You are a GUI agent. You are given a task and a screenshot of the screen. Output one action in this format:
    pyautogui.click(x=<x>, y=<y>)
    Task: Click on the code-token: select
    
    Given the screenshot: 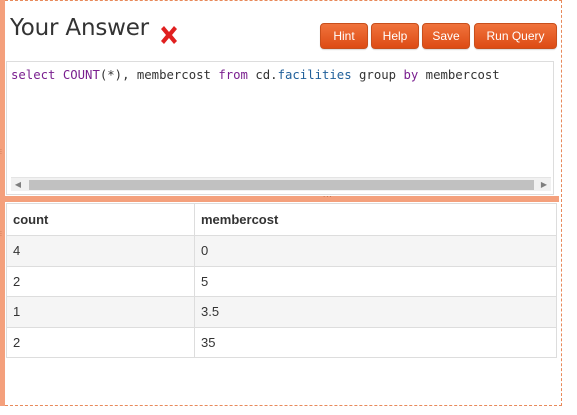 What is the action you would take?
    pyautogui.click(x=37, y=75)
    